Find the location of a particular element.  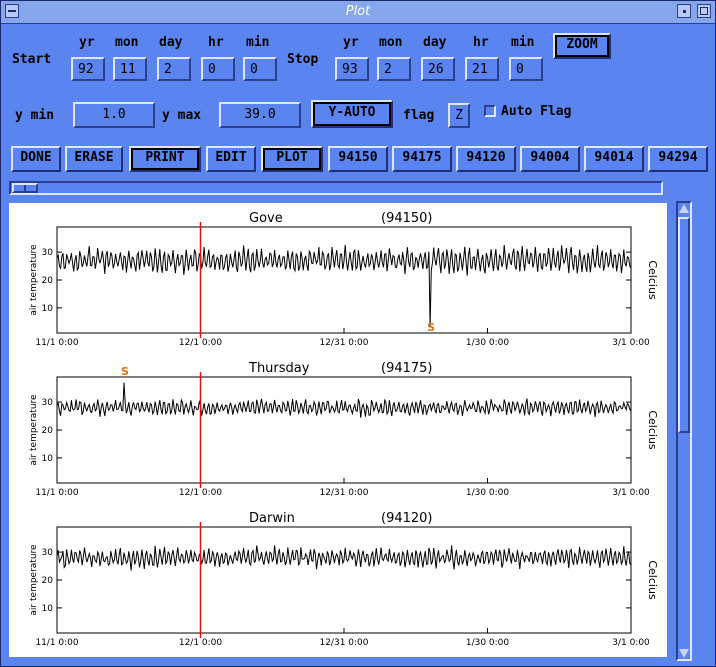

stop-day-field: 26 is located at coordinates (438, 69).